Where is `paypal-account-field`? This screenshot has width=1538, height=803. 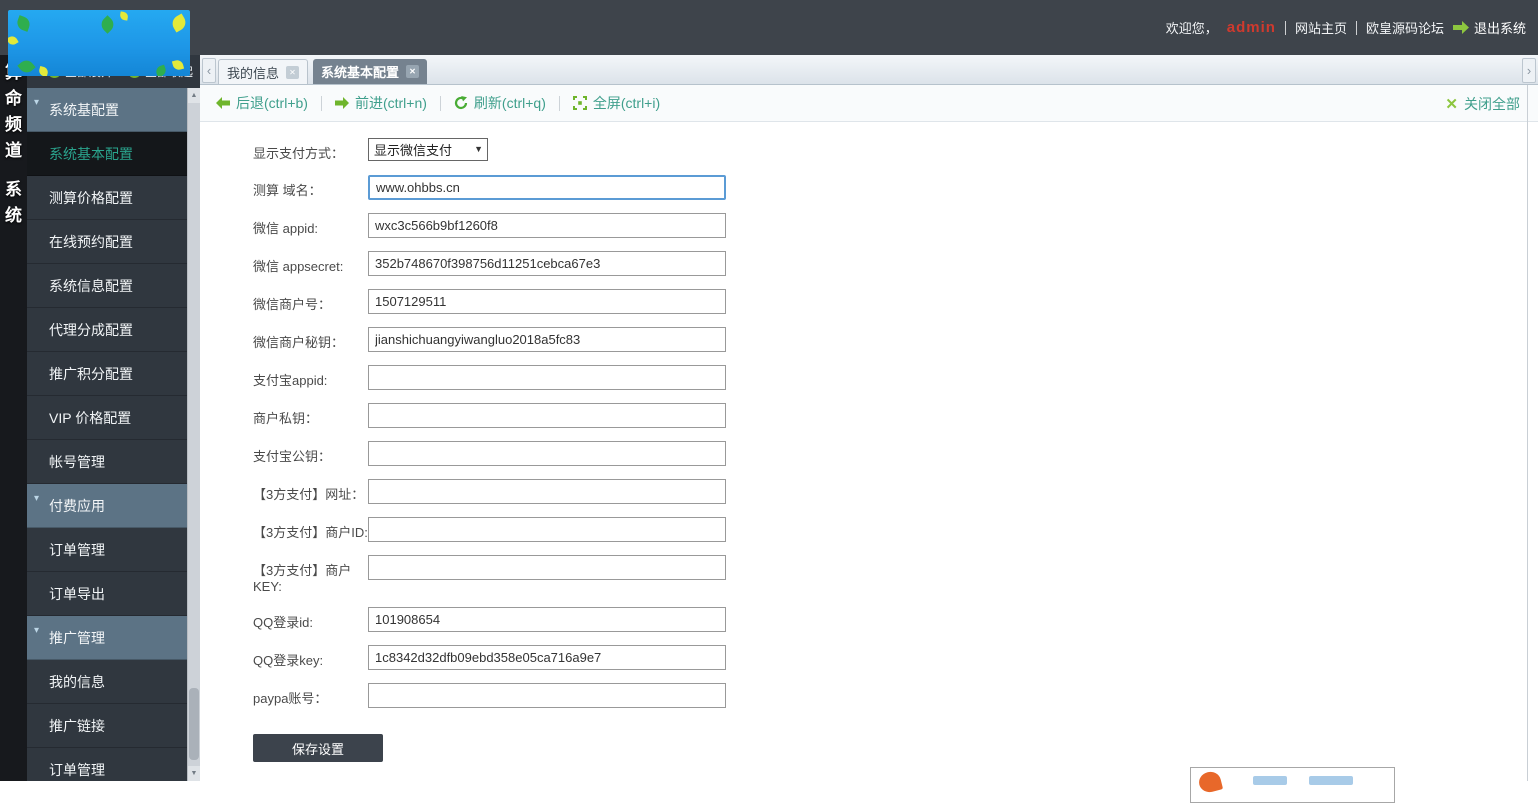 paypal-account-field is located at coordinates (547, 695).